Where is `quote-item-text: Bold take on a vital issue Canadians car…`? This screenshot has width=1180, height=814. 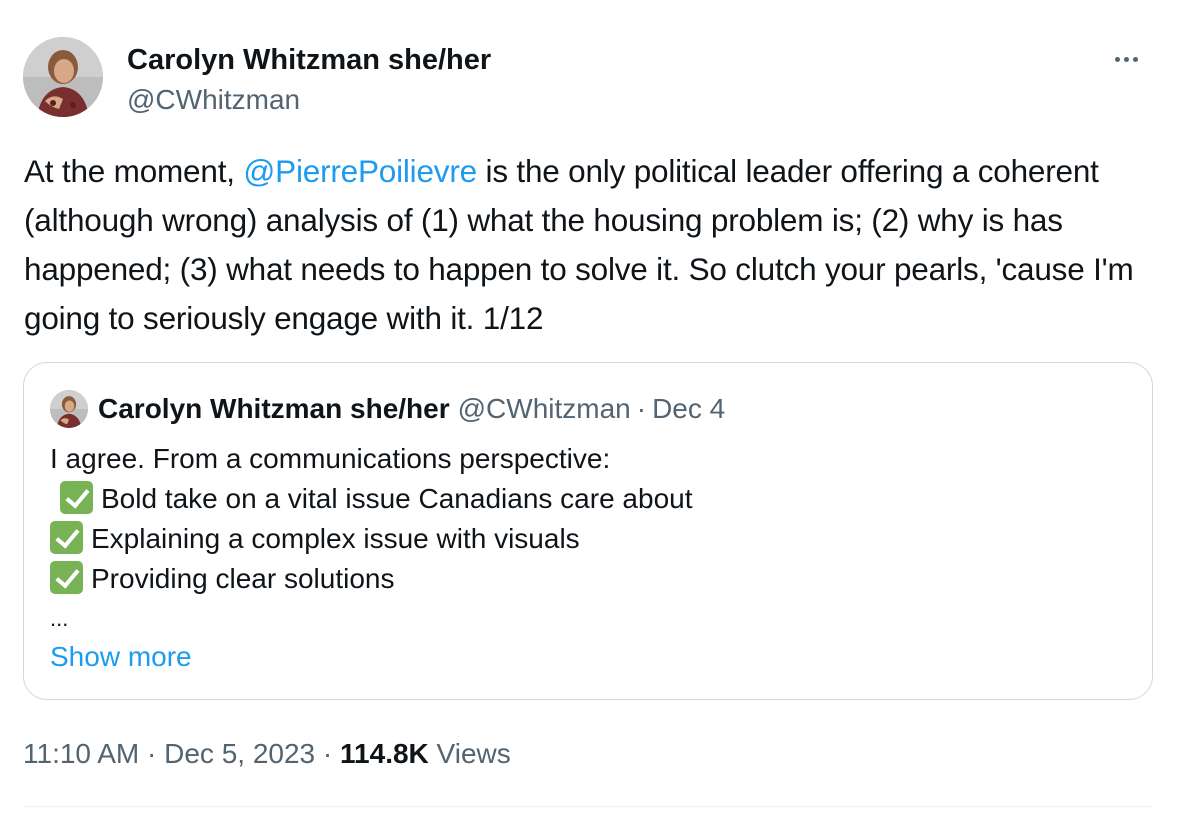
quote-item-text: Bold take on a vital issue Canadians car… is located at coordinates (397, 498).